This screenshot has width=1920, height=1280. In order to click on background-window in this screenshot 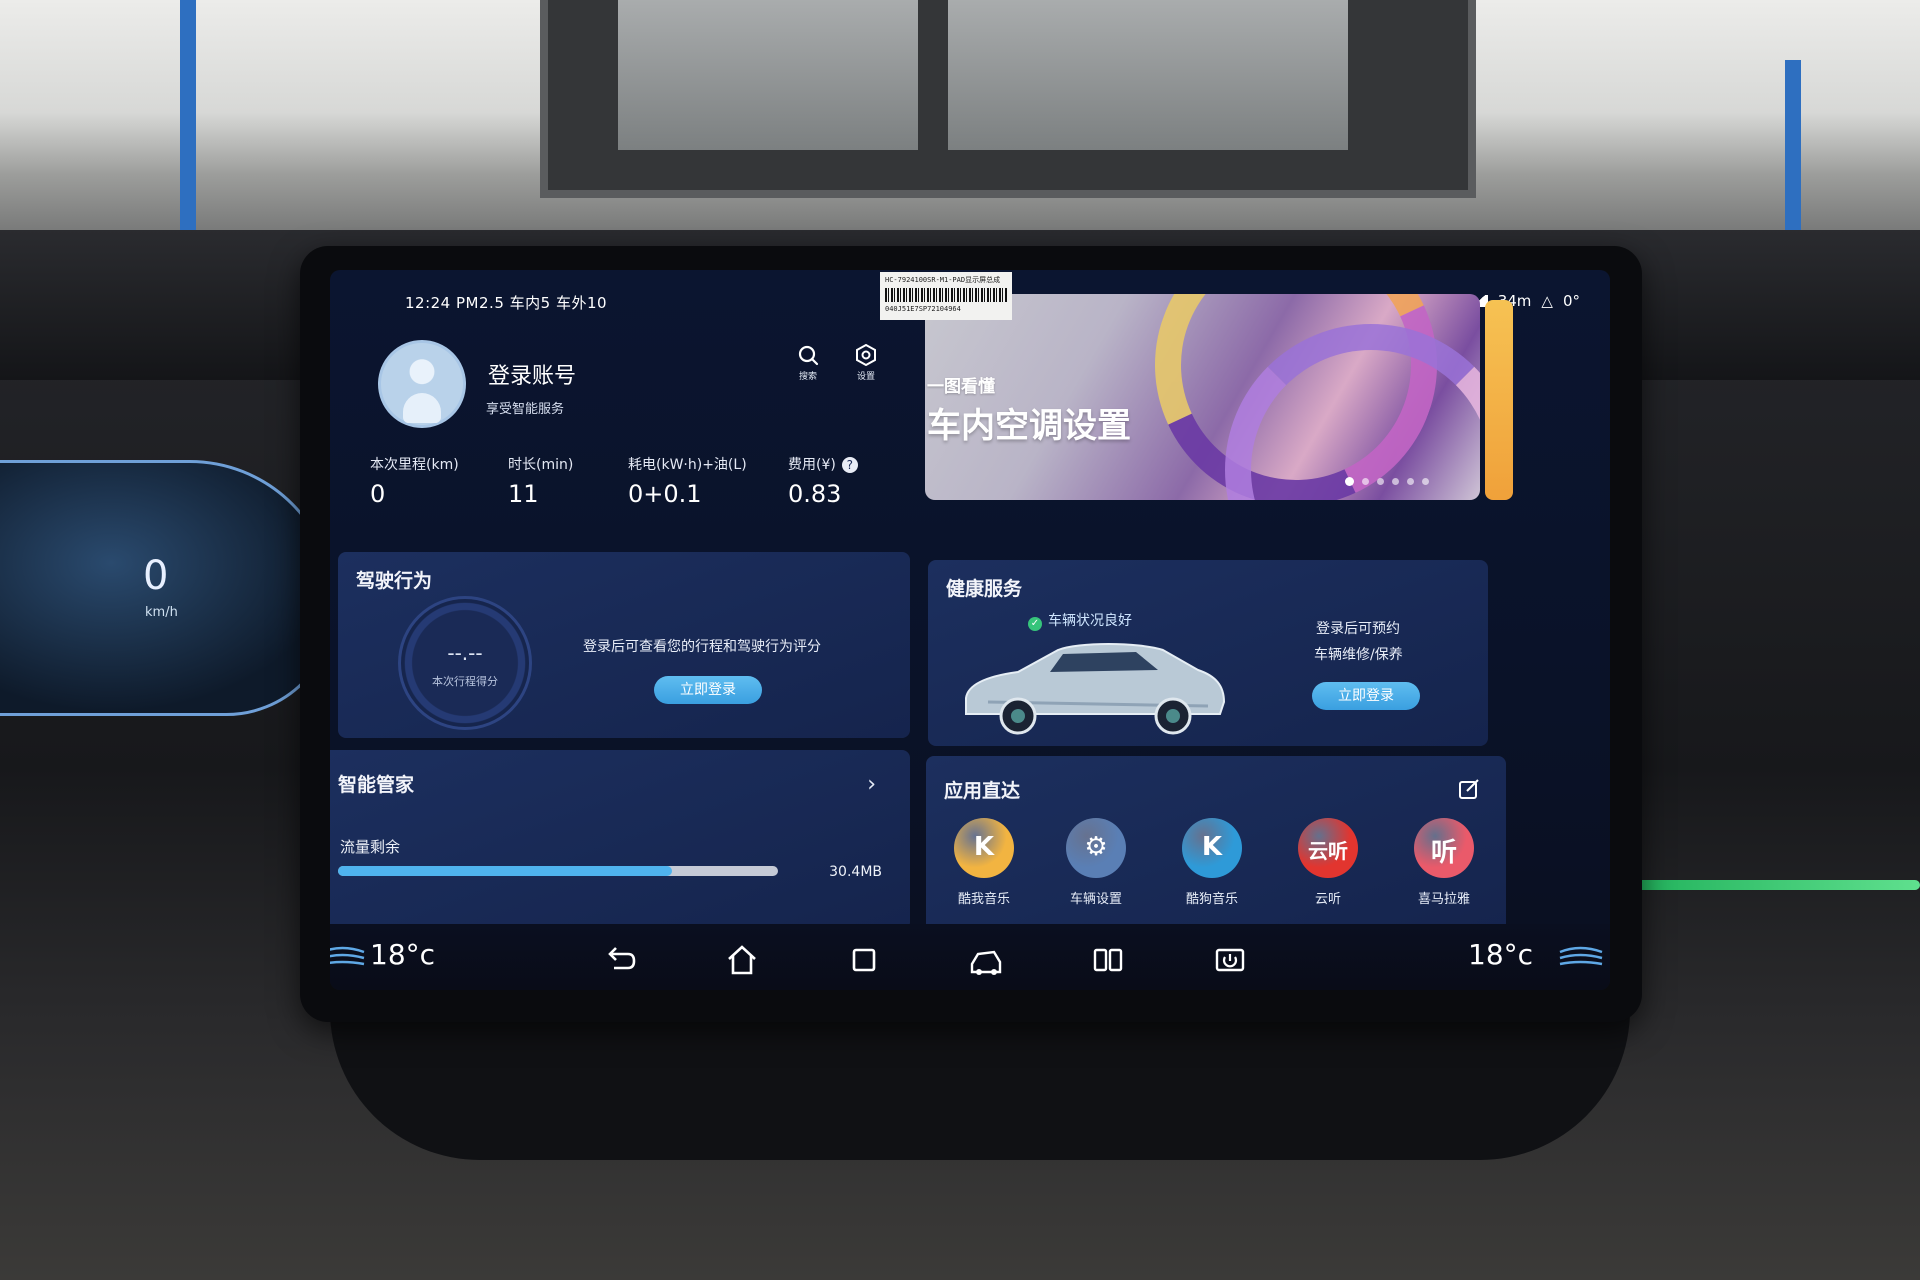, I will do `click(1008, 99)`.